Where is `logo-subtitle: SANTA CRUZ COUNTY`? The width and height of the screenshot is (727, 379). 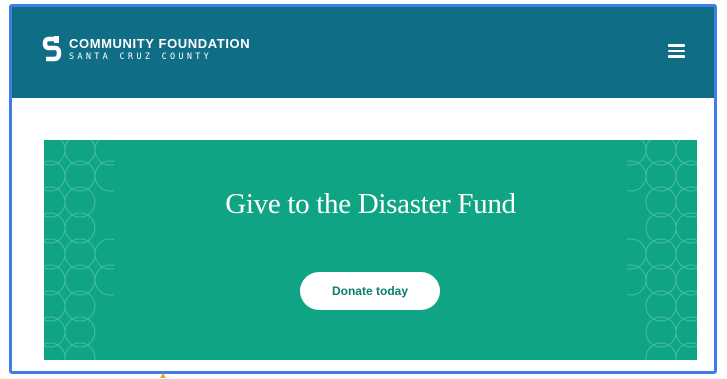 logo-subtitle: SANTA CRUZ COUNTY is located at coordinates (141, 56).